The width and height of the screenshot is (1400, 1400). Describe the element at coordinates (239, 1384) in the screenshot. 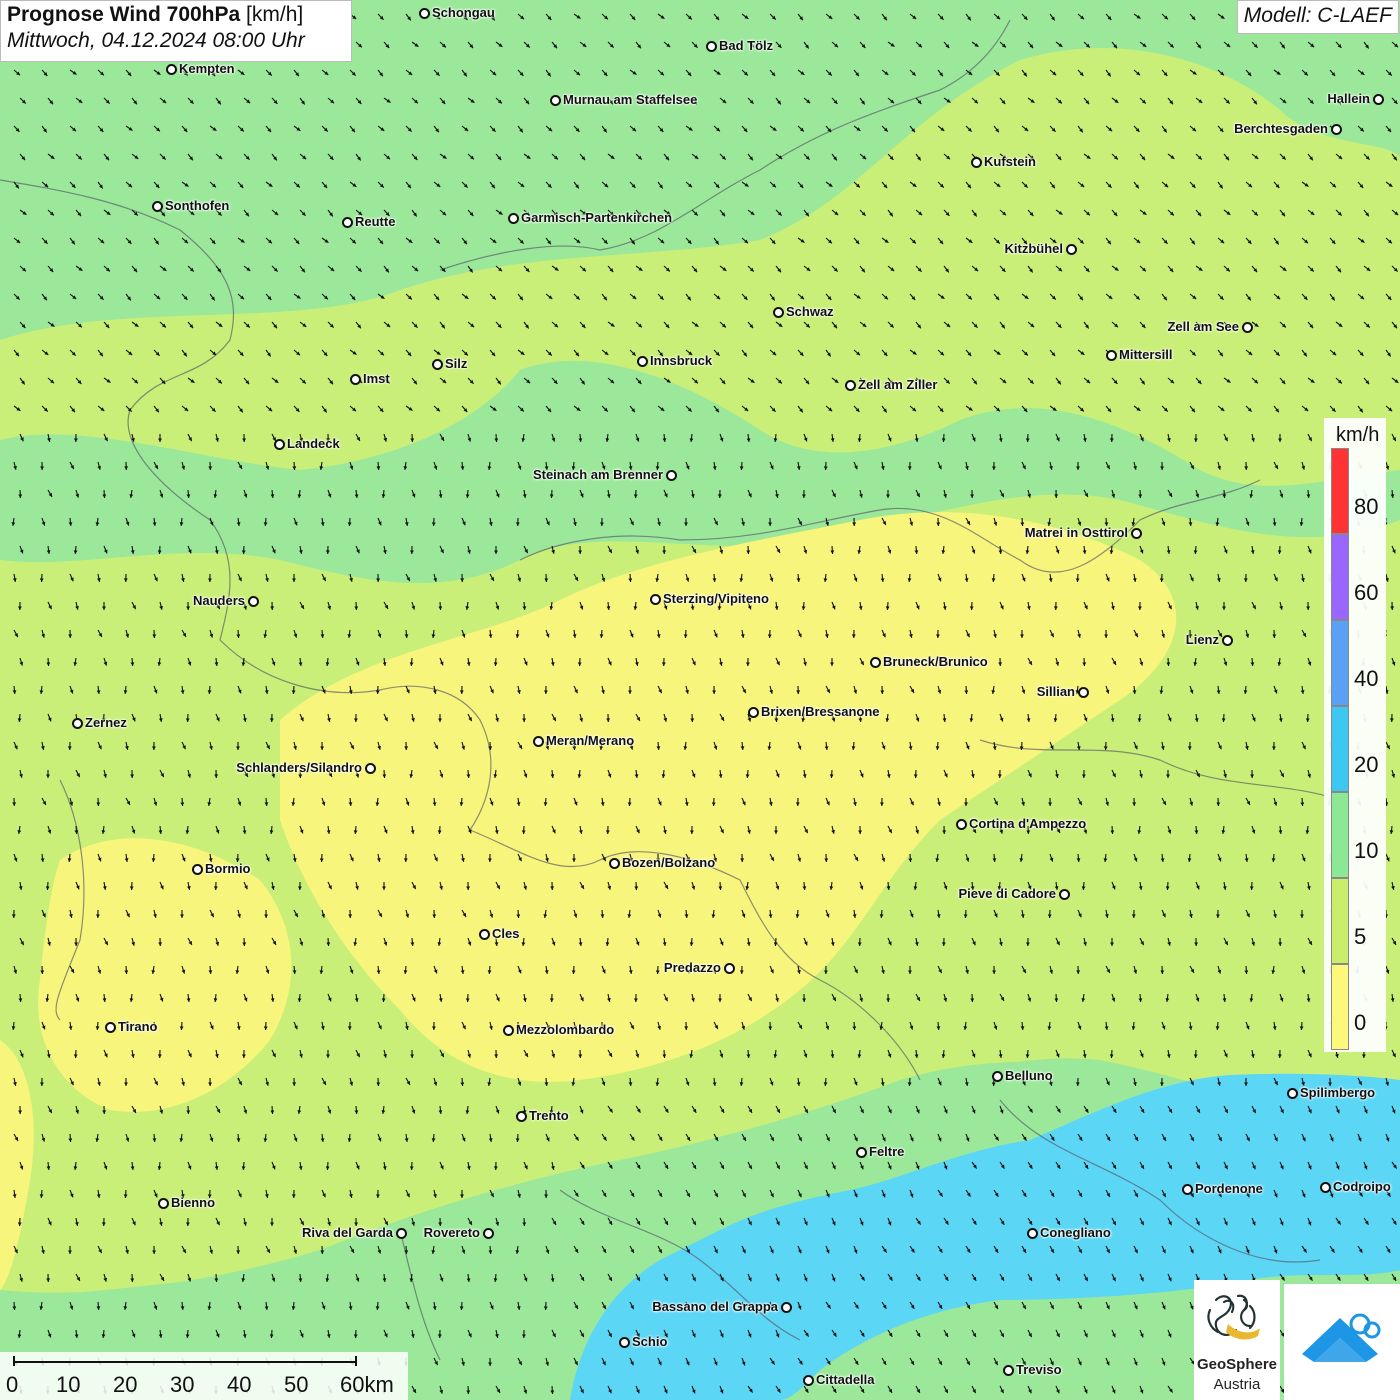

I see `scale-tick-label: 40` at that location.